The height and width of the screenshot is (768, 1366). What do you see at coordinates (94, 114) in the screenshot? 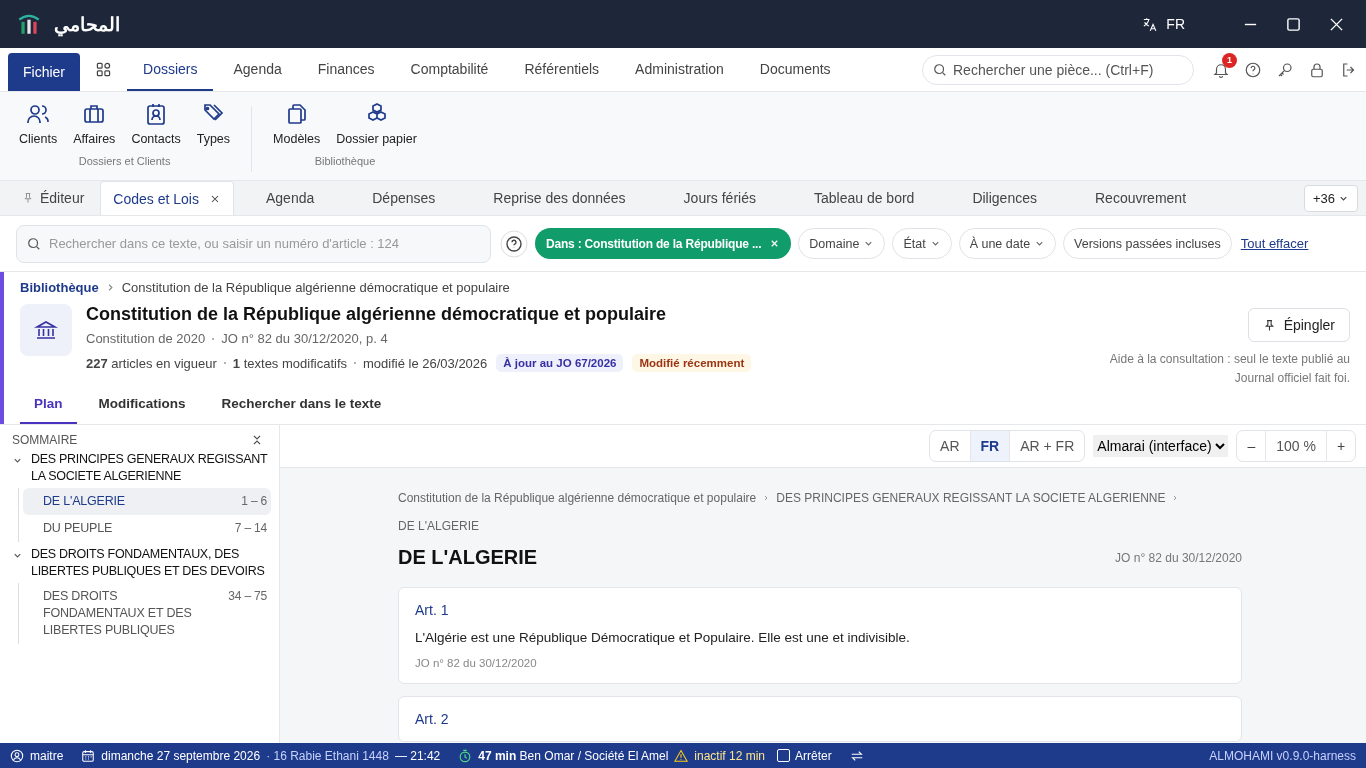
I see `briefcase-icon` at bounding box center [94, 114].